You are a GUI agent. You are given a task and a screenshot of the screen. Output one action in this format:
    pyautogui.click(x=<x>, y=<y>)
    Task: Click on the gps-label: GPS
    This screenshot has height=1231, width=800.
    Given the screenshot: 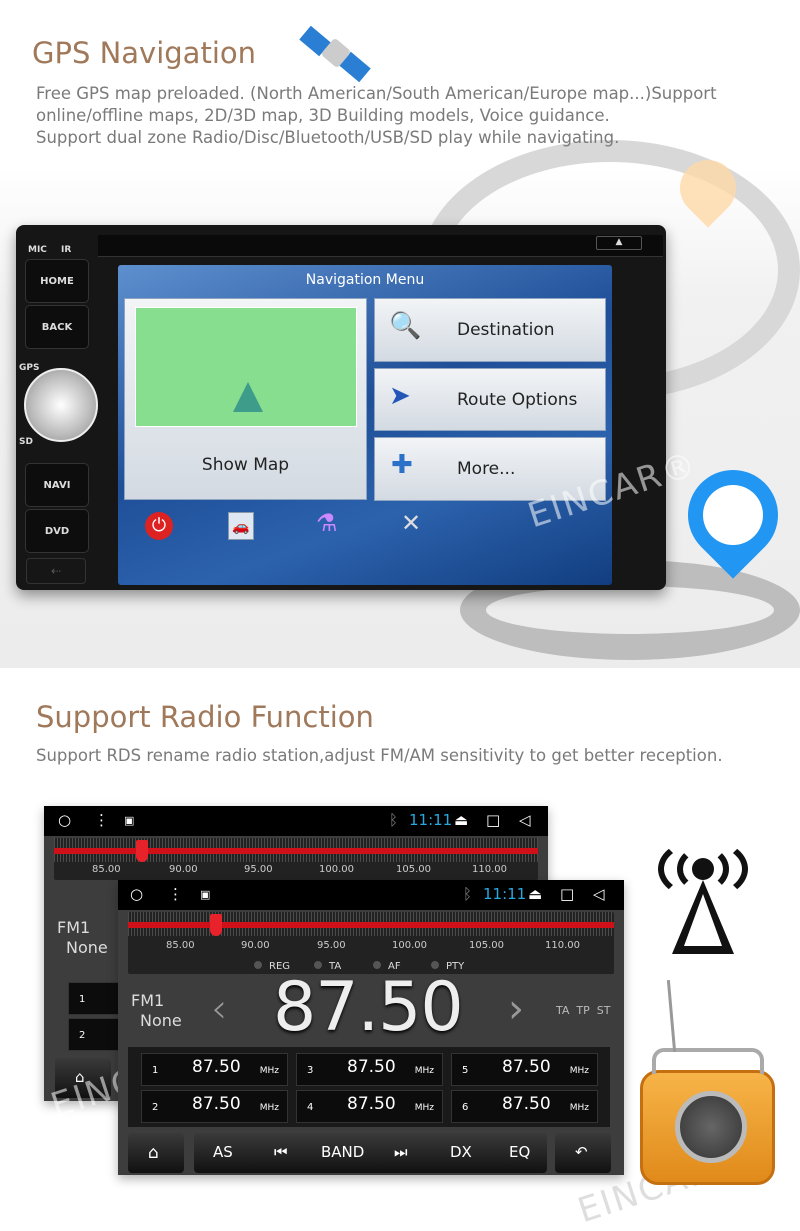 What is the action you would take?
    pyautogui.click(x=29, y=368)
    